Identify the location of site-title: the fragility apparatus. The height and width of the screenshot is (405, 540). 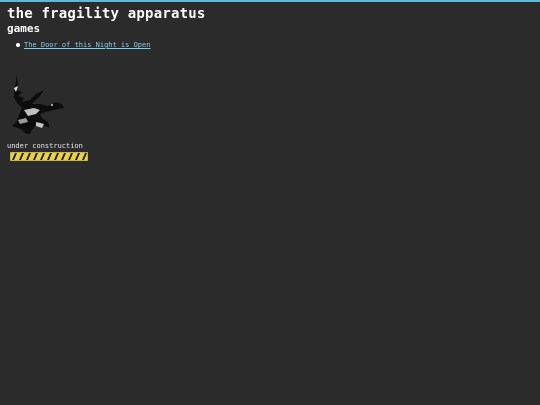
(106, 14).